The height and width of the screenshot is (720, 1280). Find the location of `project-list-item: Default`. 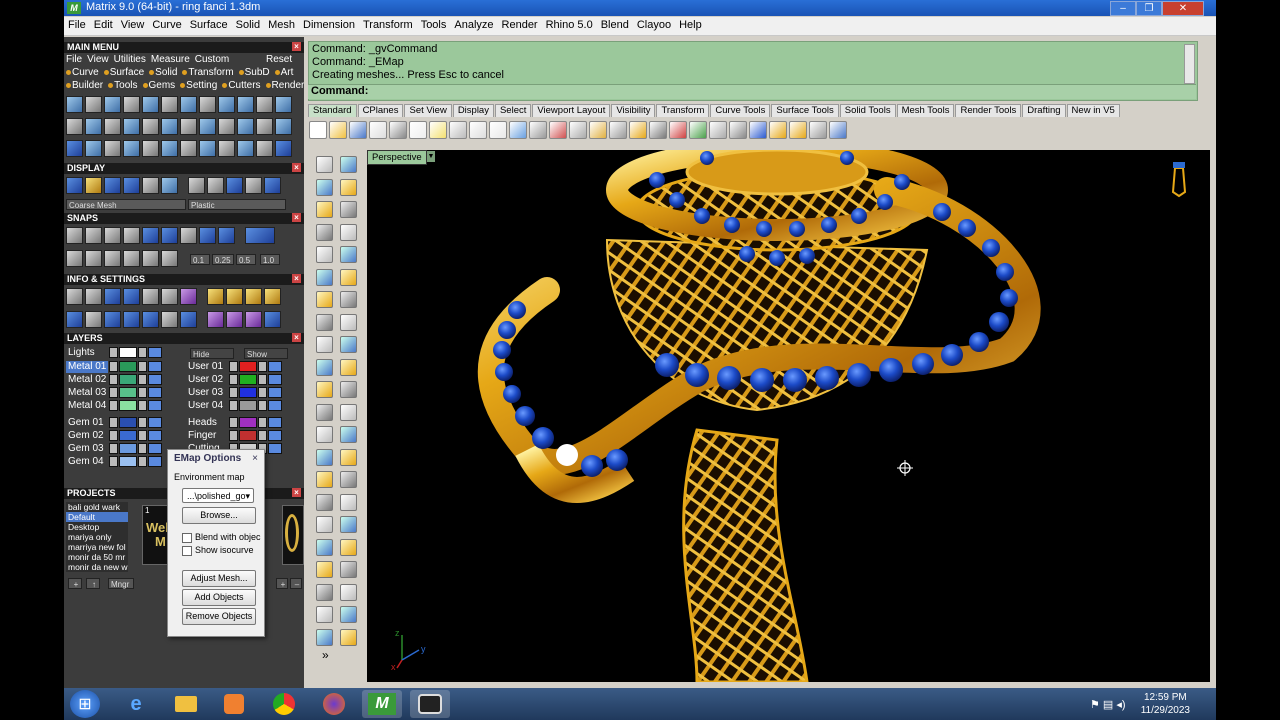

project-list-item: Default is located at coordinates (97, 517).